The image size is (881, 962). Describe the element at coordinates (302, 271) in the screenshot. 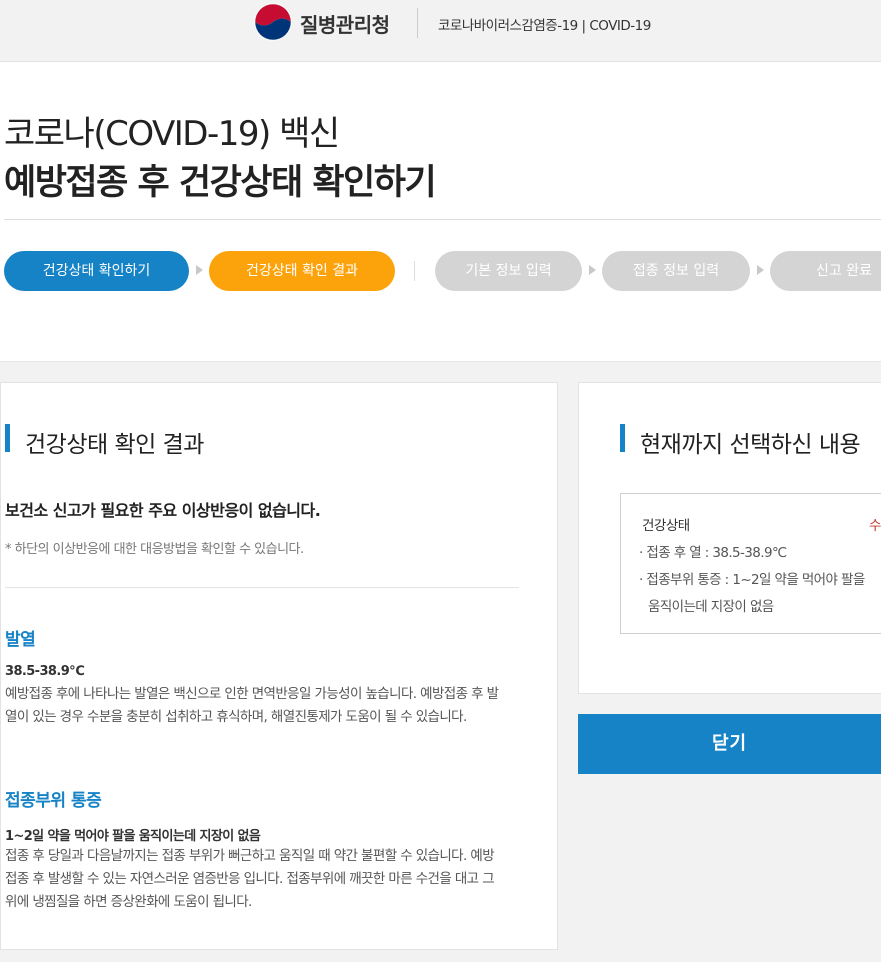

I see `step-health-result: 건강상태 확인 결과` at that location.